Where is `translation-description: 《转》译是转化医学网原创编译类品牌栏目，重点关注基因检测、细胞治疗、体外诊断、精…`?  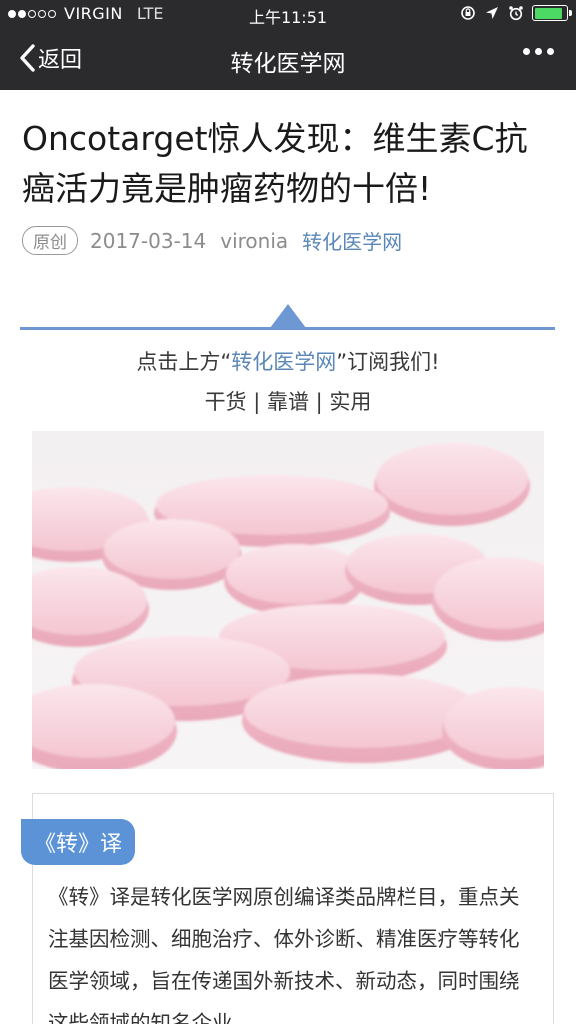
translation-description: 《转》译是转化医学网原创编译类品牌栏目，重点关注基因检测、细胞治疗、体外诊断、精… is located at coordinates (284, 954).